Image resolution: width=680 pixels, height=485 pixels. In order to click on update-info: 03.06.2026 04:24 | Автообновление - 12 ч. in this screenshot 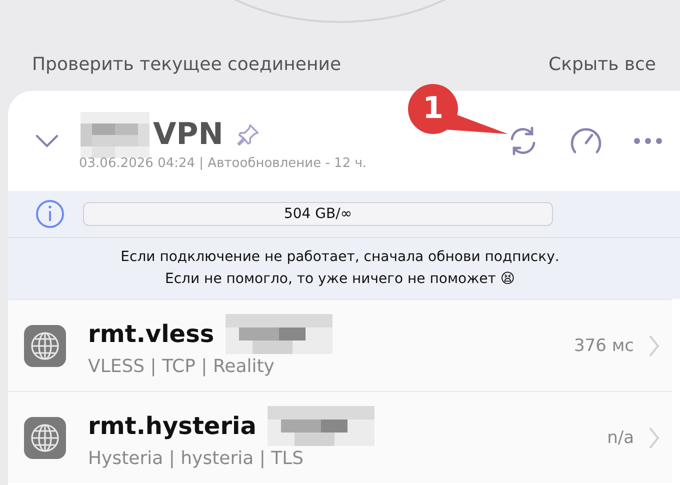, I will do `click(223, 163)`.